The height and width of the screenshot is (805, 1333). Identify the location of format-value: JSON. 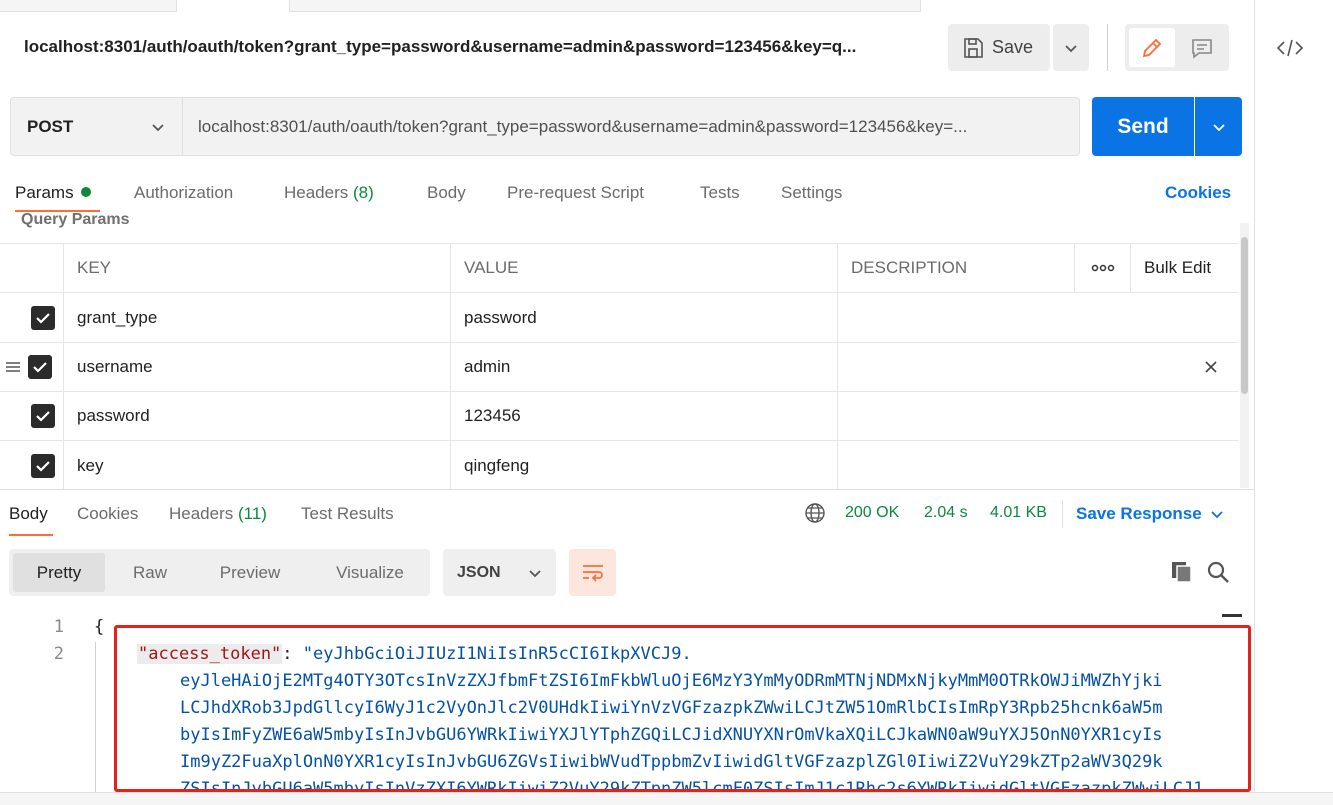
(479, 572).